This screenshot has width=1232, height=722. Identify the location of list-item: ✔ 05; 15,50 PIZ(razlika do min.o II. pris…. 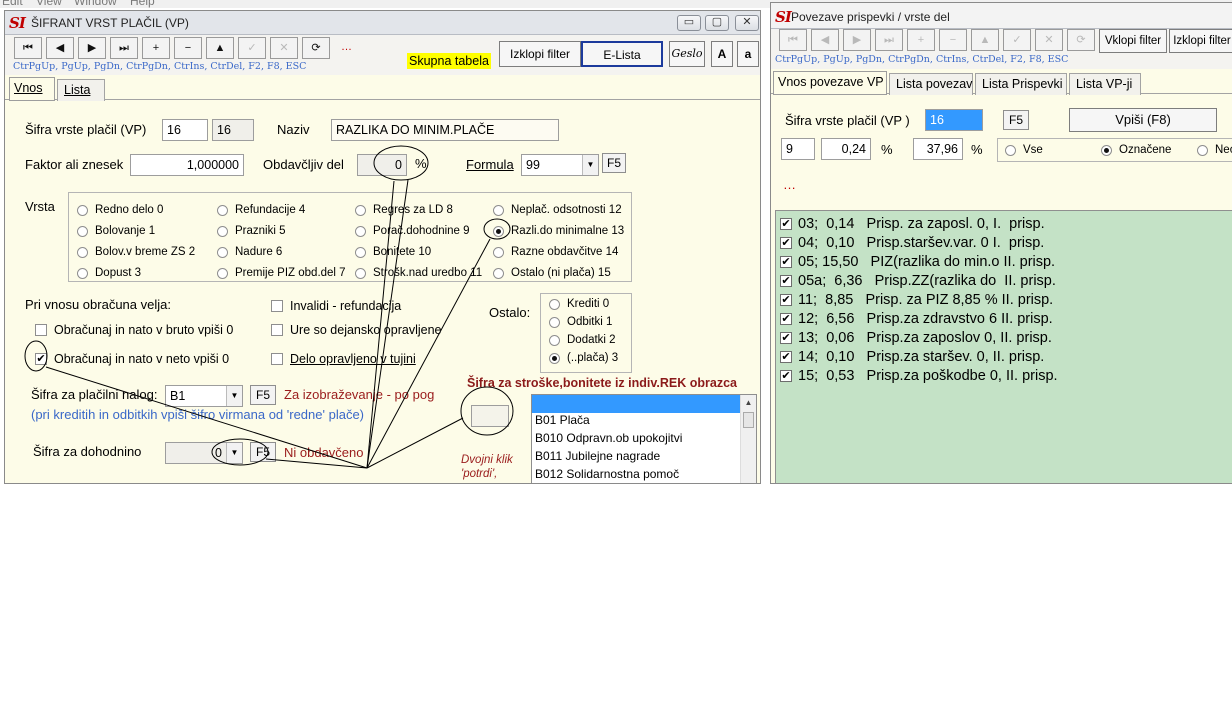
(917, 261).